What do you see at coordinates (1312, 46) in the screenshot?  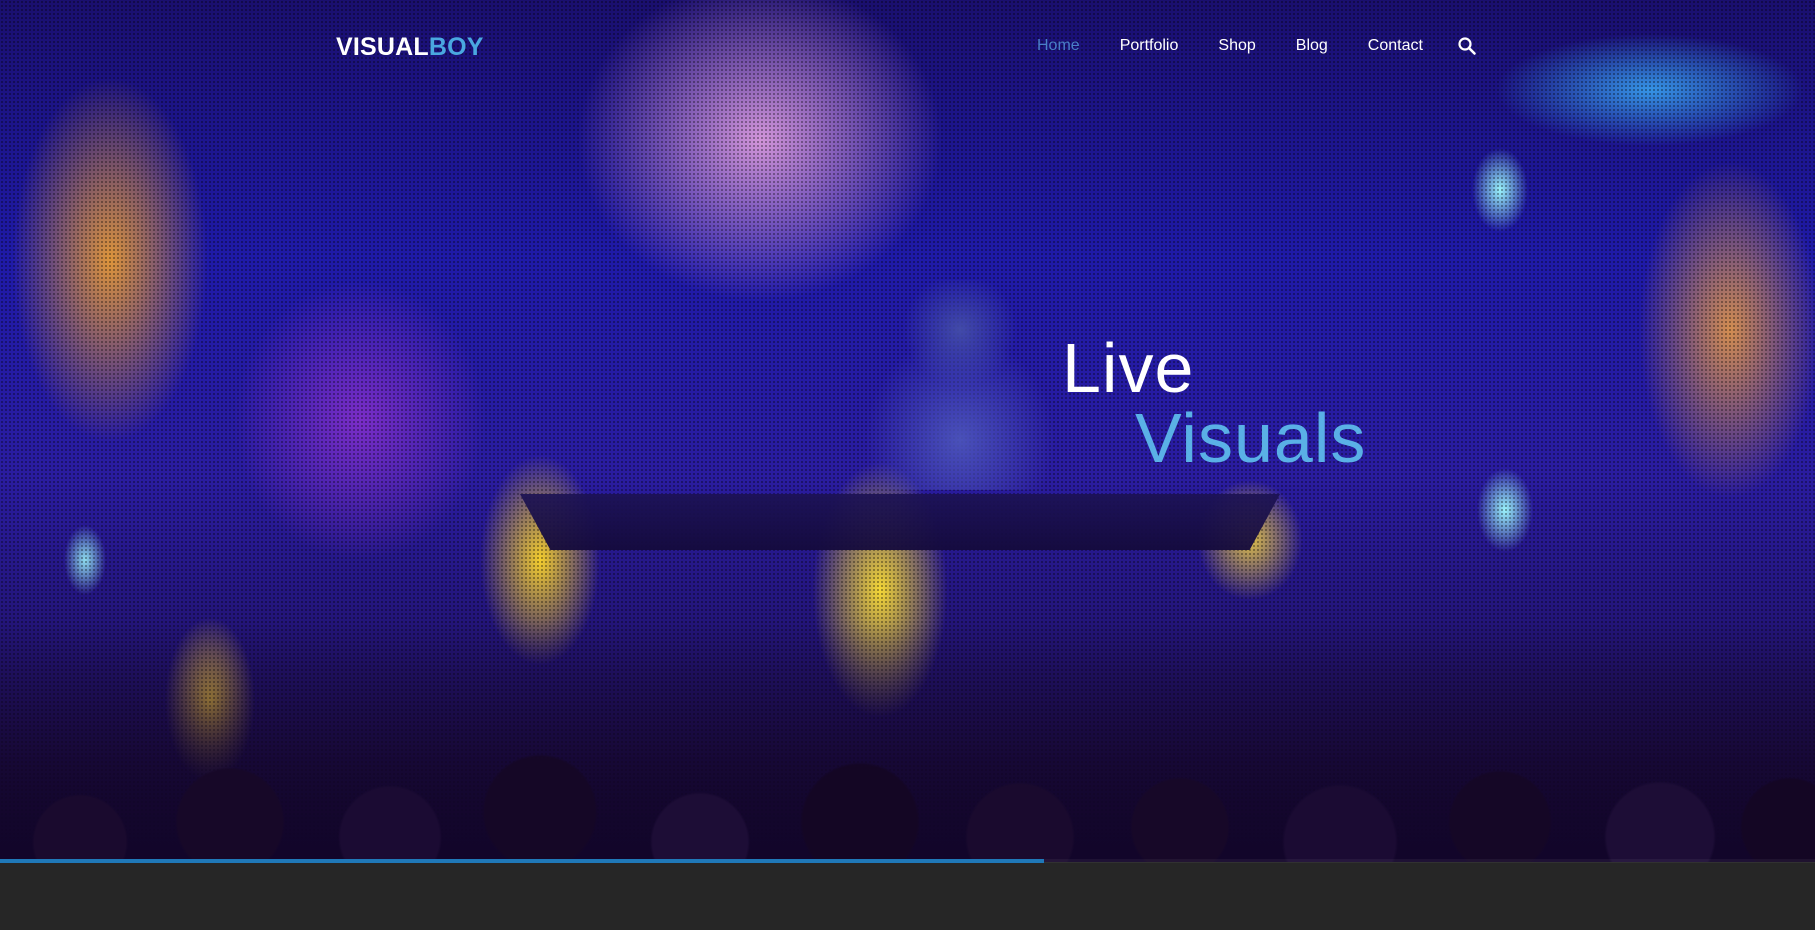 I see `nav-item-blog: Blog` at bounding box center [1312, 46].